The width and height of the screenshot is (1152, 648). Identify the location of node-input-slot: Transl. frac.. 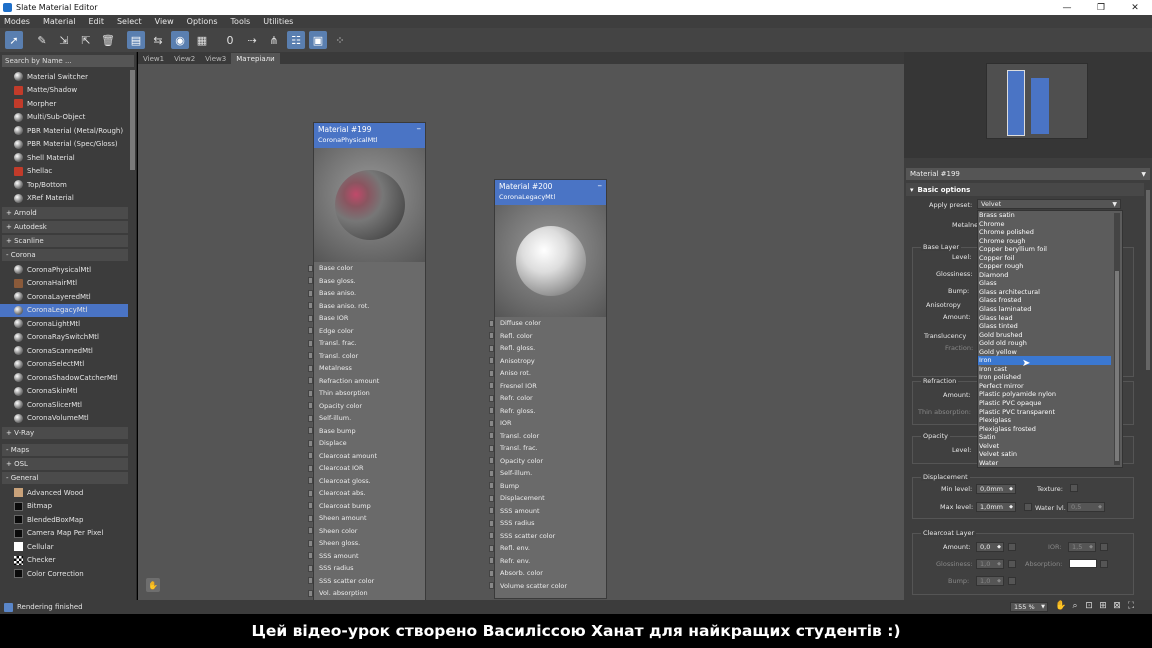
(366, 343).